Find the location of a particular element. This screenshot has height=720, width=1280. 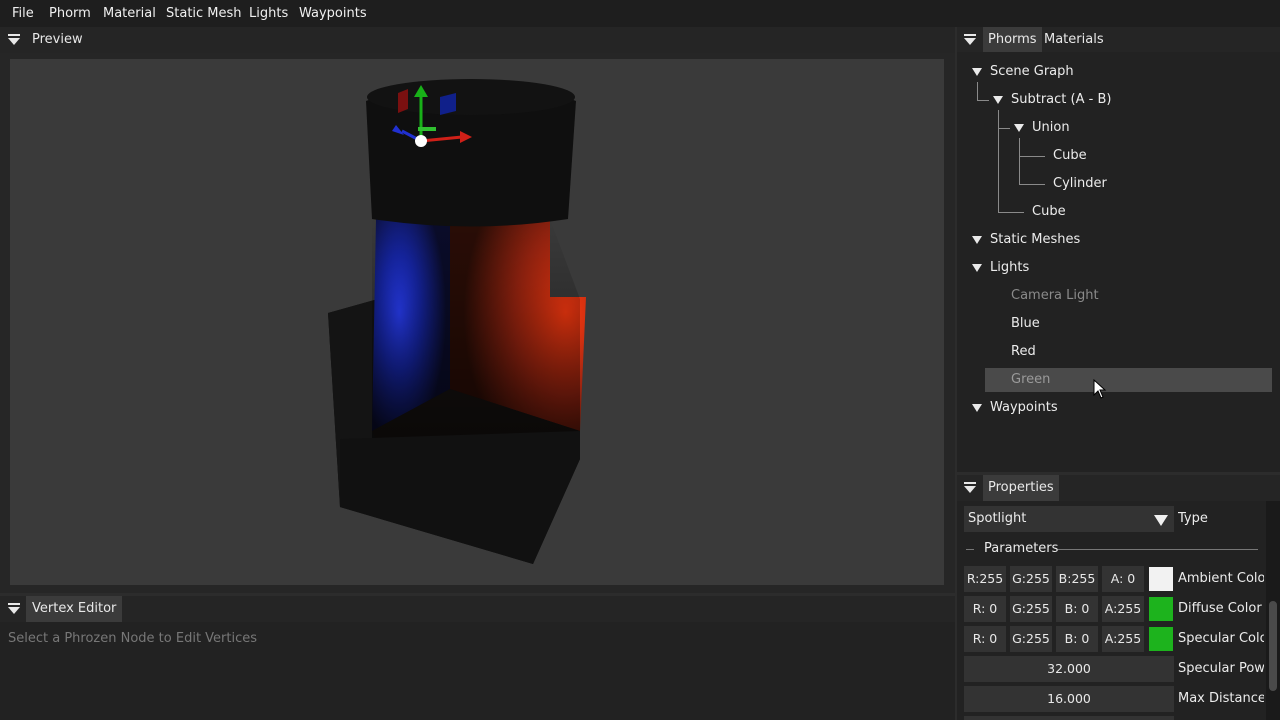

tree-waypoints: Waypoints is located at coordinates (1024, 407).